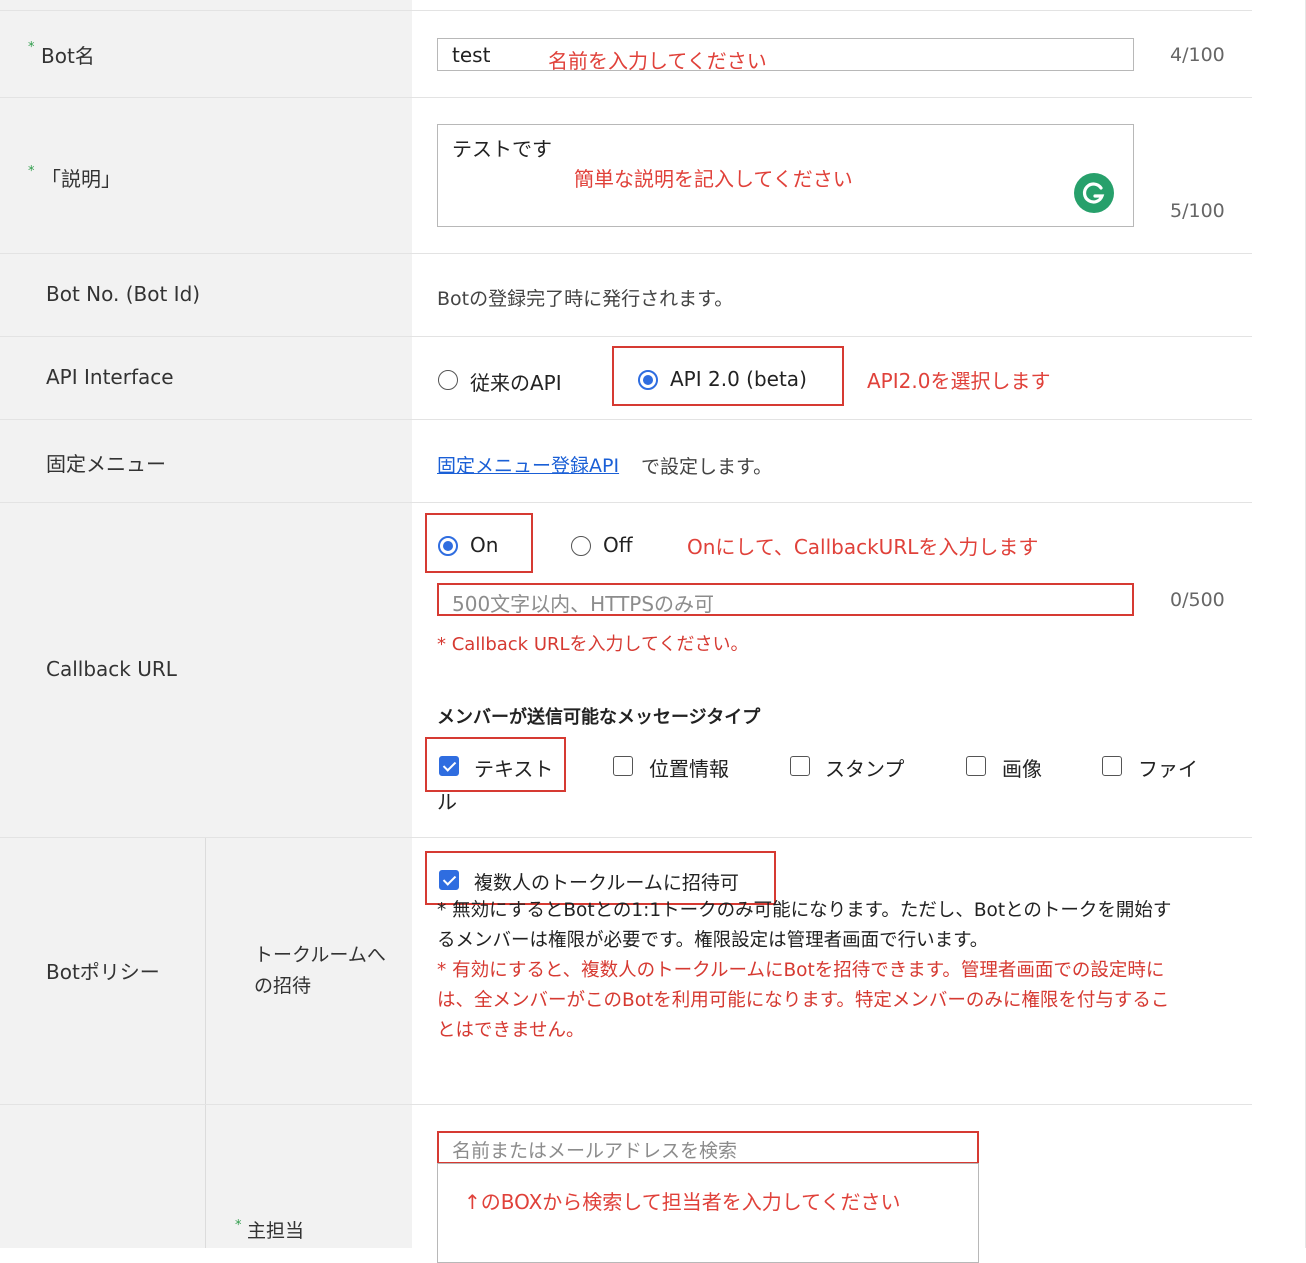  What do you see at coordinates (581, 546) in the screenshot?
I see `callback-off-radio` at bounding box center [581, 546].